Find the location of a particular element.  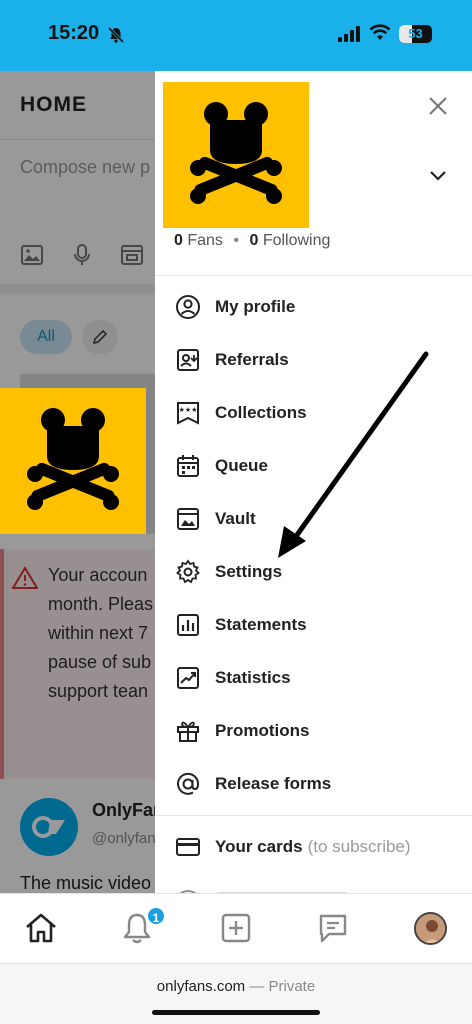

address-url: onlyfans.com — Private is located at coordinates (236, 986).